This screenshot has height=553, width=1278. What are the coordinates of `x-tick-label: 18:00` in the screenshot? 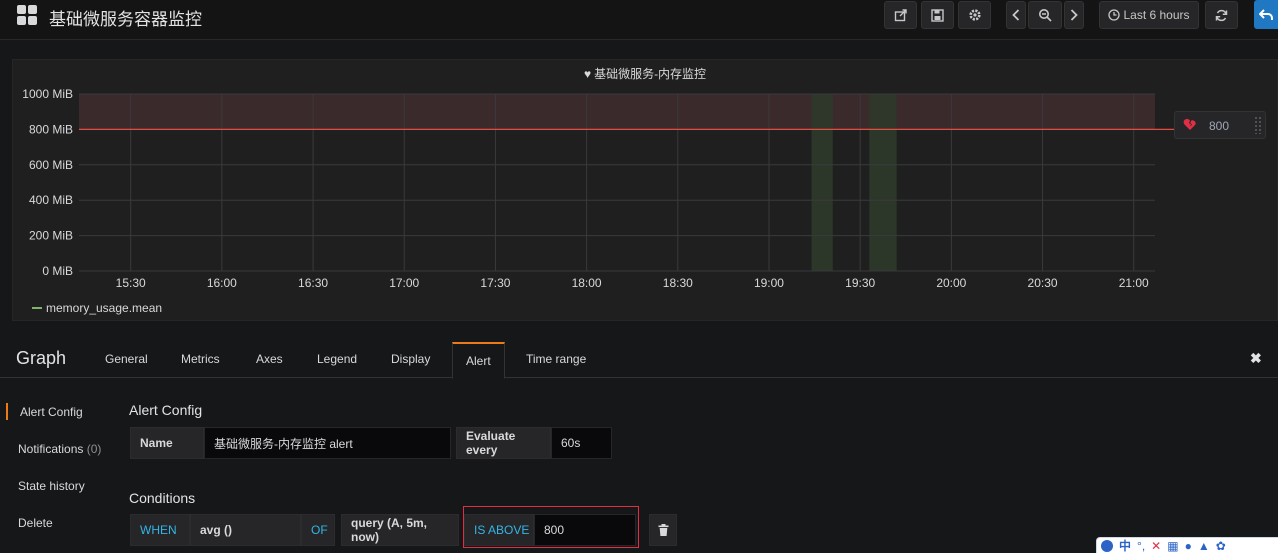 It's located at (587, 283).